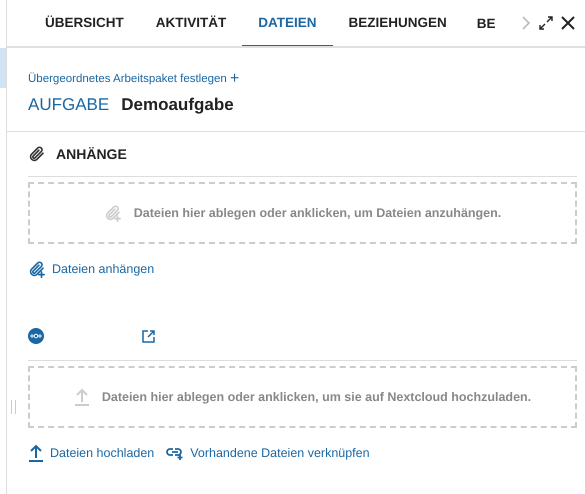 The image size is (585, 494). What do you see at coordinates (235, 79) in the screenshot?
I see `add-icon: +` at bounding box center [235, 79].